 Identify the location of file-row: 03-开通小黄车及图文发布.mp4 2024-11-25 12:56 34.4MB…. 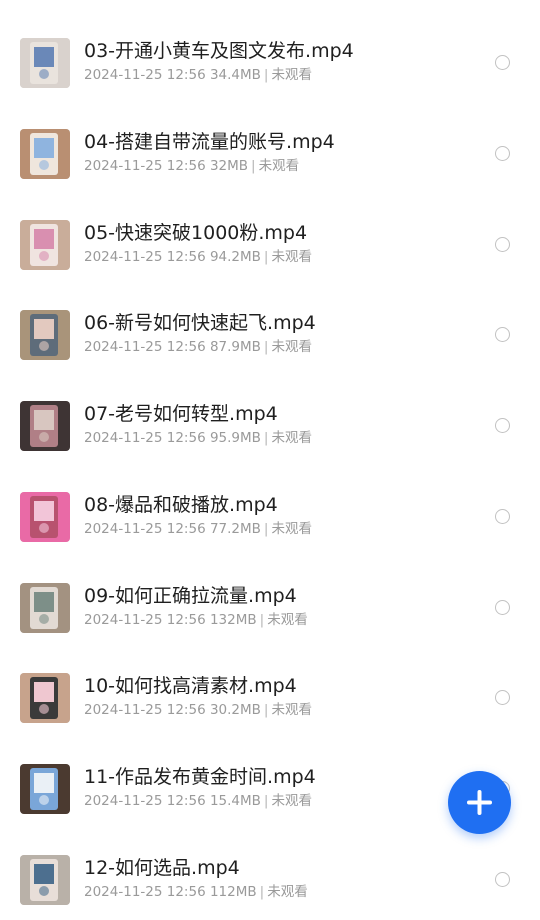
(270, 78).